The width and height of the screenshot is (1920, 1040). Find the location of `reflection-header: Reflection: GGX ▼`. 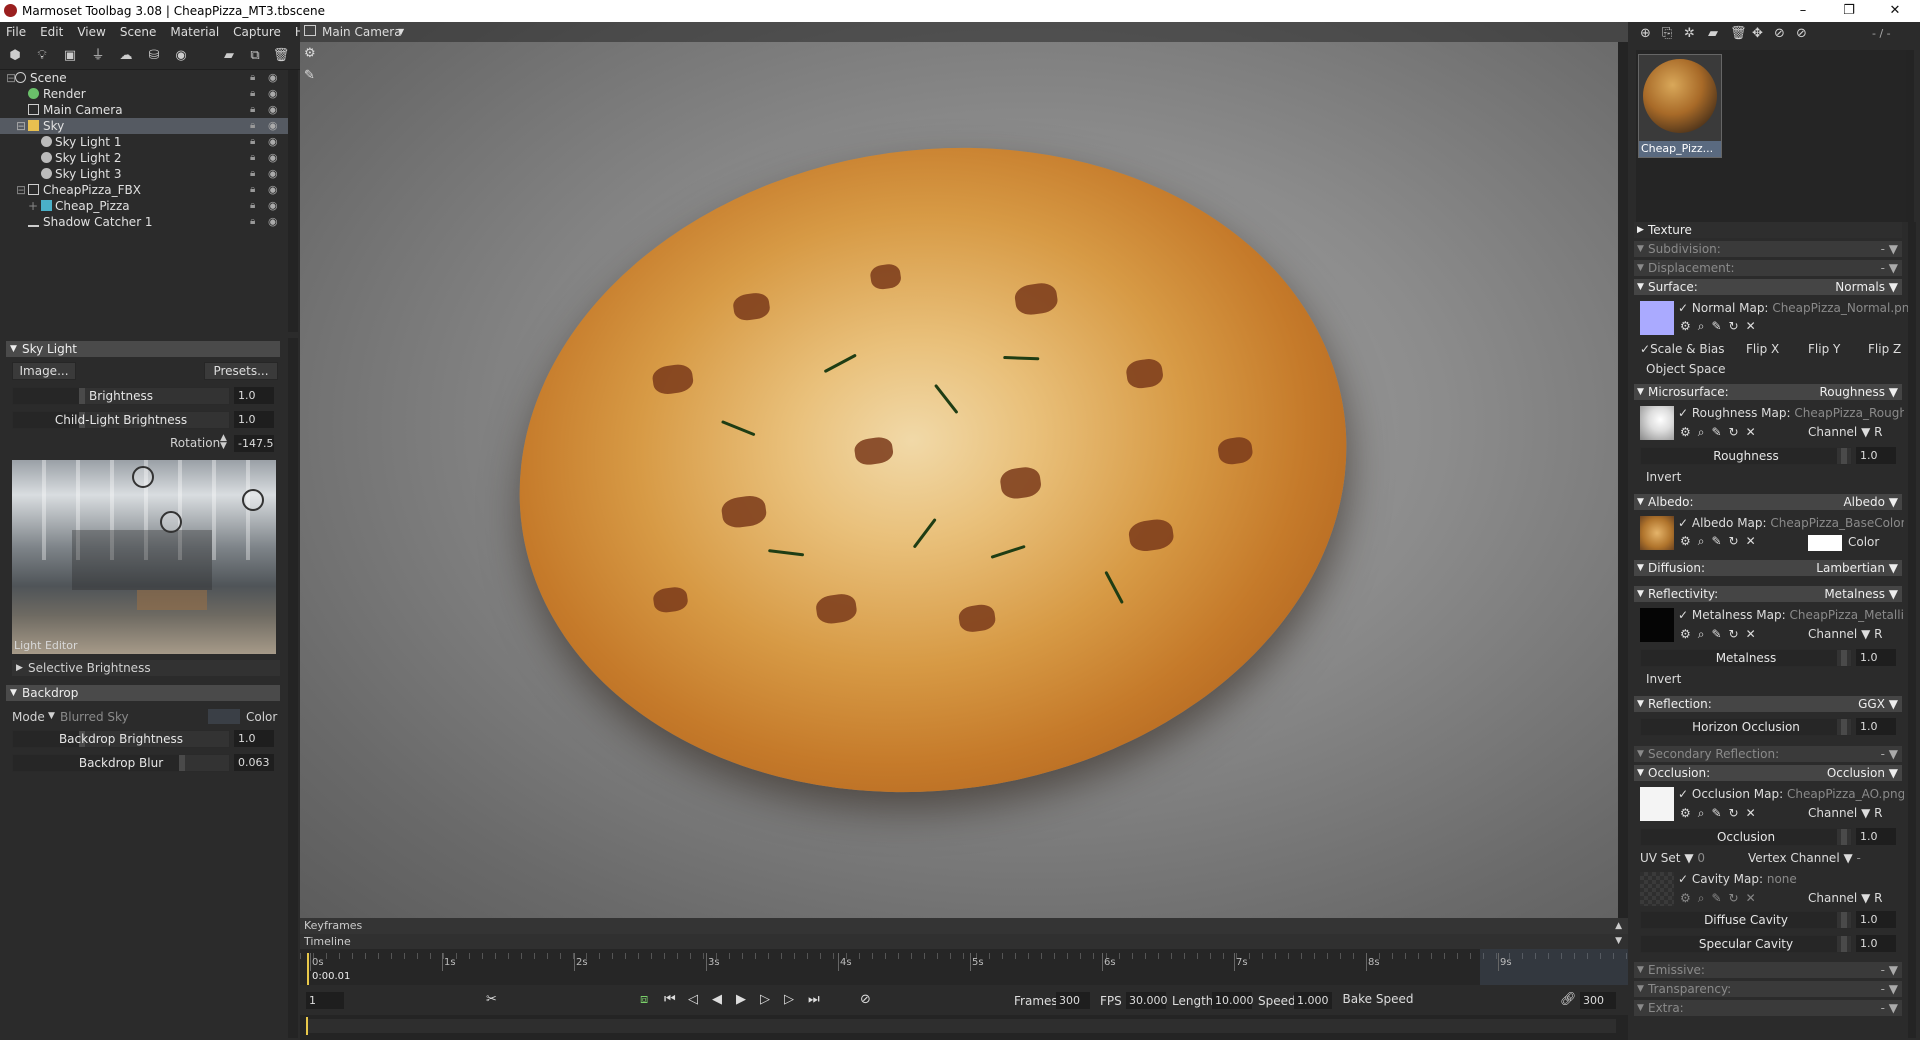

reflection-header: Reflection: GGX ▼ is located at coordinates (1768, 704).